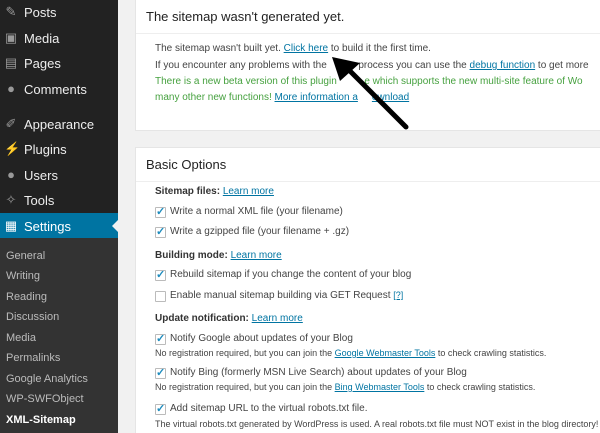  I want to click on basic-options-title: Basic Options, so click(368, 165).